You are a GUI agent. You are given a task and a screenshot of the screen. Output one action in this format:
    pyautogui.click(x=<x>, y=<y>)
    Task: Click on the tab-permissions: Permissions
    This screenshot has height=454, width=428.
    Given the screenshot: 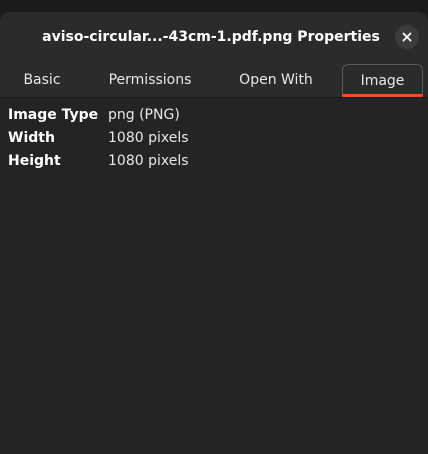 What is the action you would take?
    pyautogui.click(x=150, y=79)
    